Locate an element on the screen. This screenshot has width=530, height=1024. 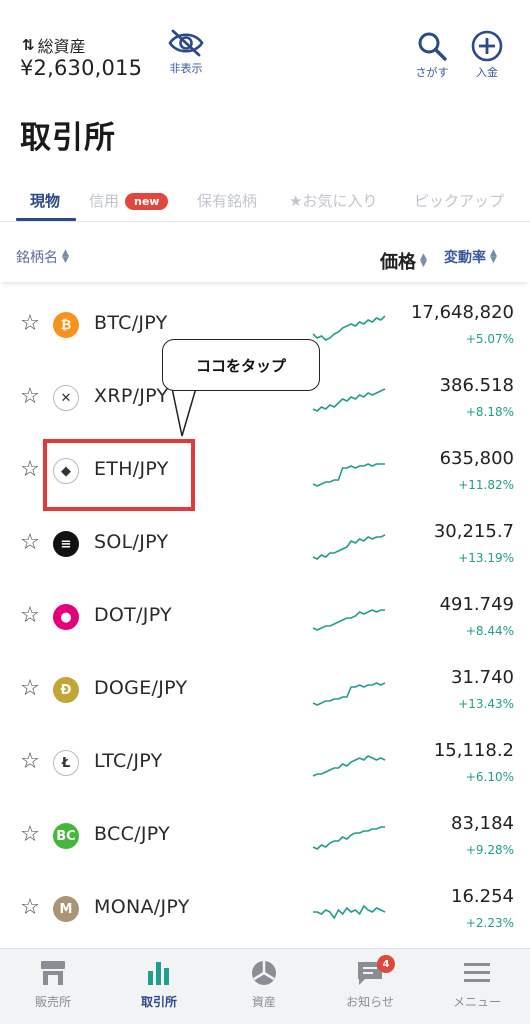
coin-row: ☆ Ł LTC/JPY 15,118.2 +6.10% is located at coordinates (265, 764).